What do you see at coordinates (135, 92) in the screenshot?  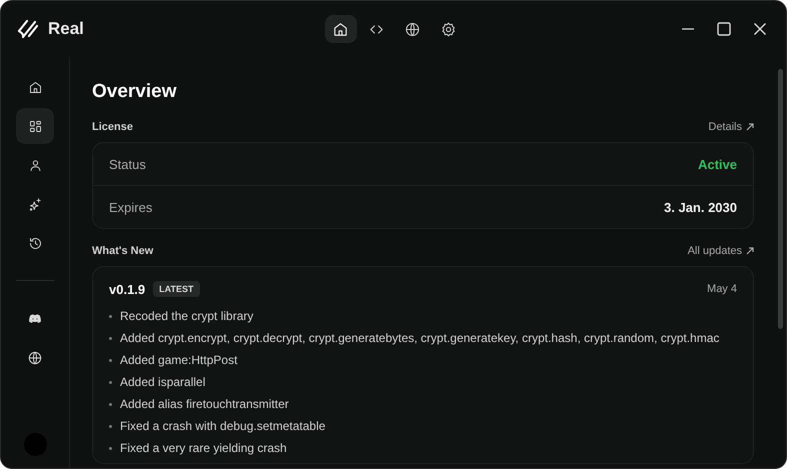 I see `page-title: Overview` at bounding box center [135, 92].